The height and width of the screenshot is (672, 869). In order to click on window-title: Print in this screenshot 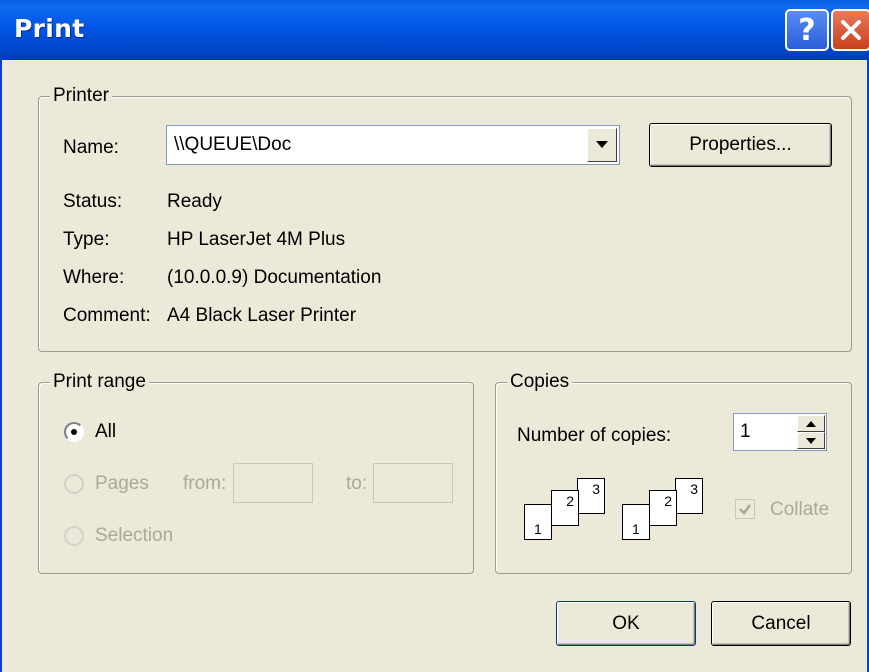, I will do `click(49, 28)`.